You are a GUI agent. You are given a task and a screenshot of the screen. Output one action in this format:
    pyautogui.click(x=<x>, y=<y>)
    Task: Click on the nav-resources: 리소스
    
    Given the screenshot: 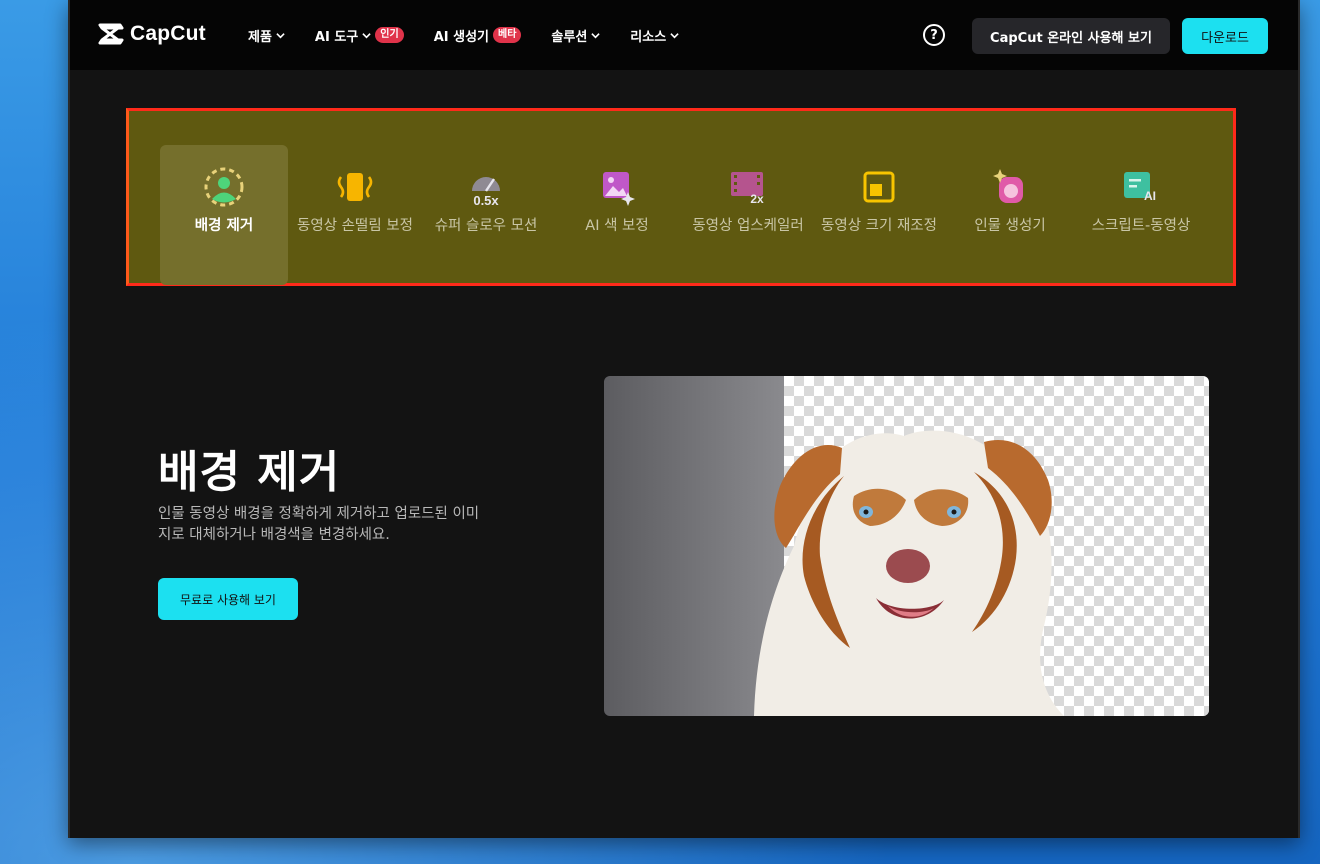 What is the action you would take?
    pyautogui.click(x=654, y=35)
    